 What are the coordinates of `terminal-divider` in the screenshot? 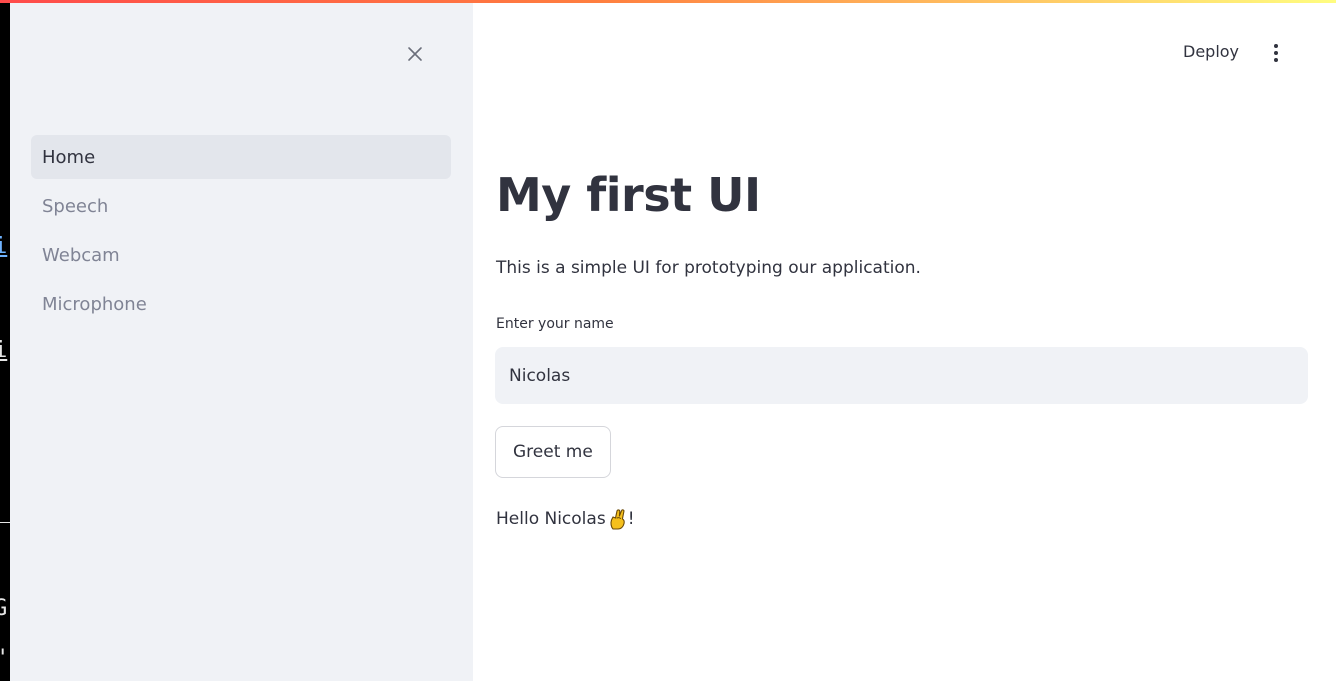 It's located at (5, 522).